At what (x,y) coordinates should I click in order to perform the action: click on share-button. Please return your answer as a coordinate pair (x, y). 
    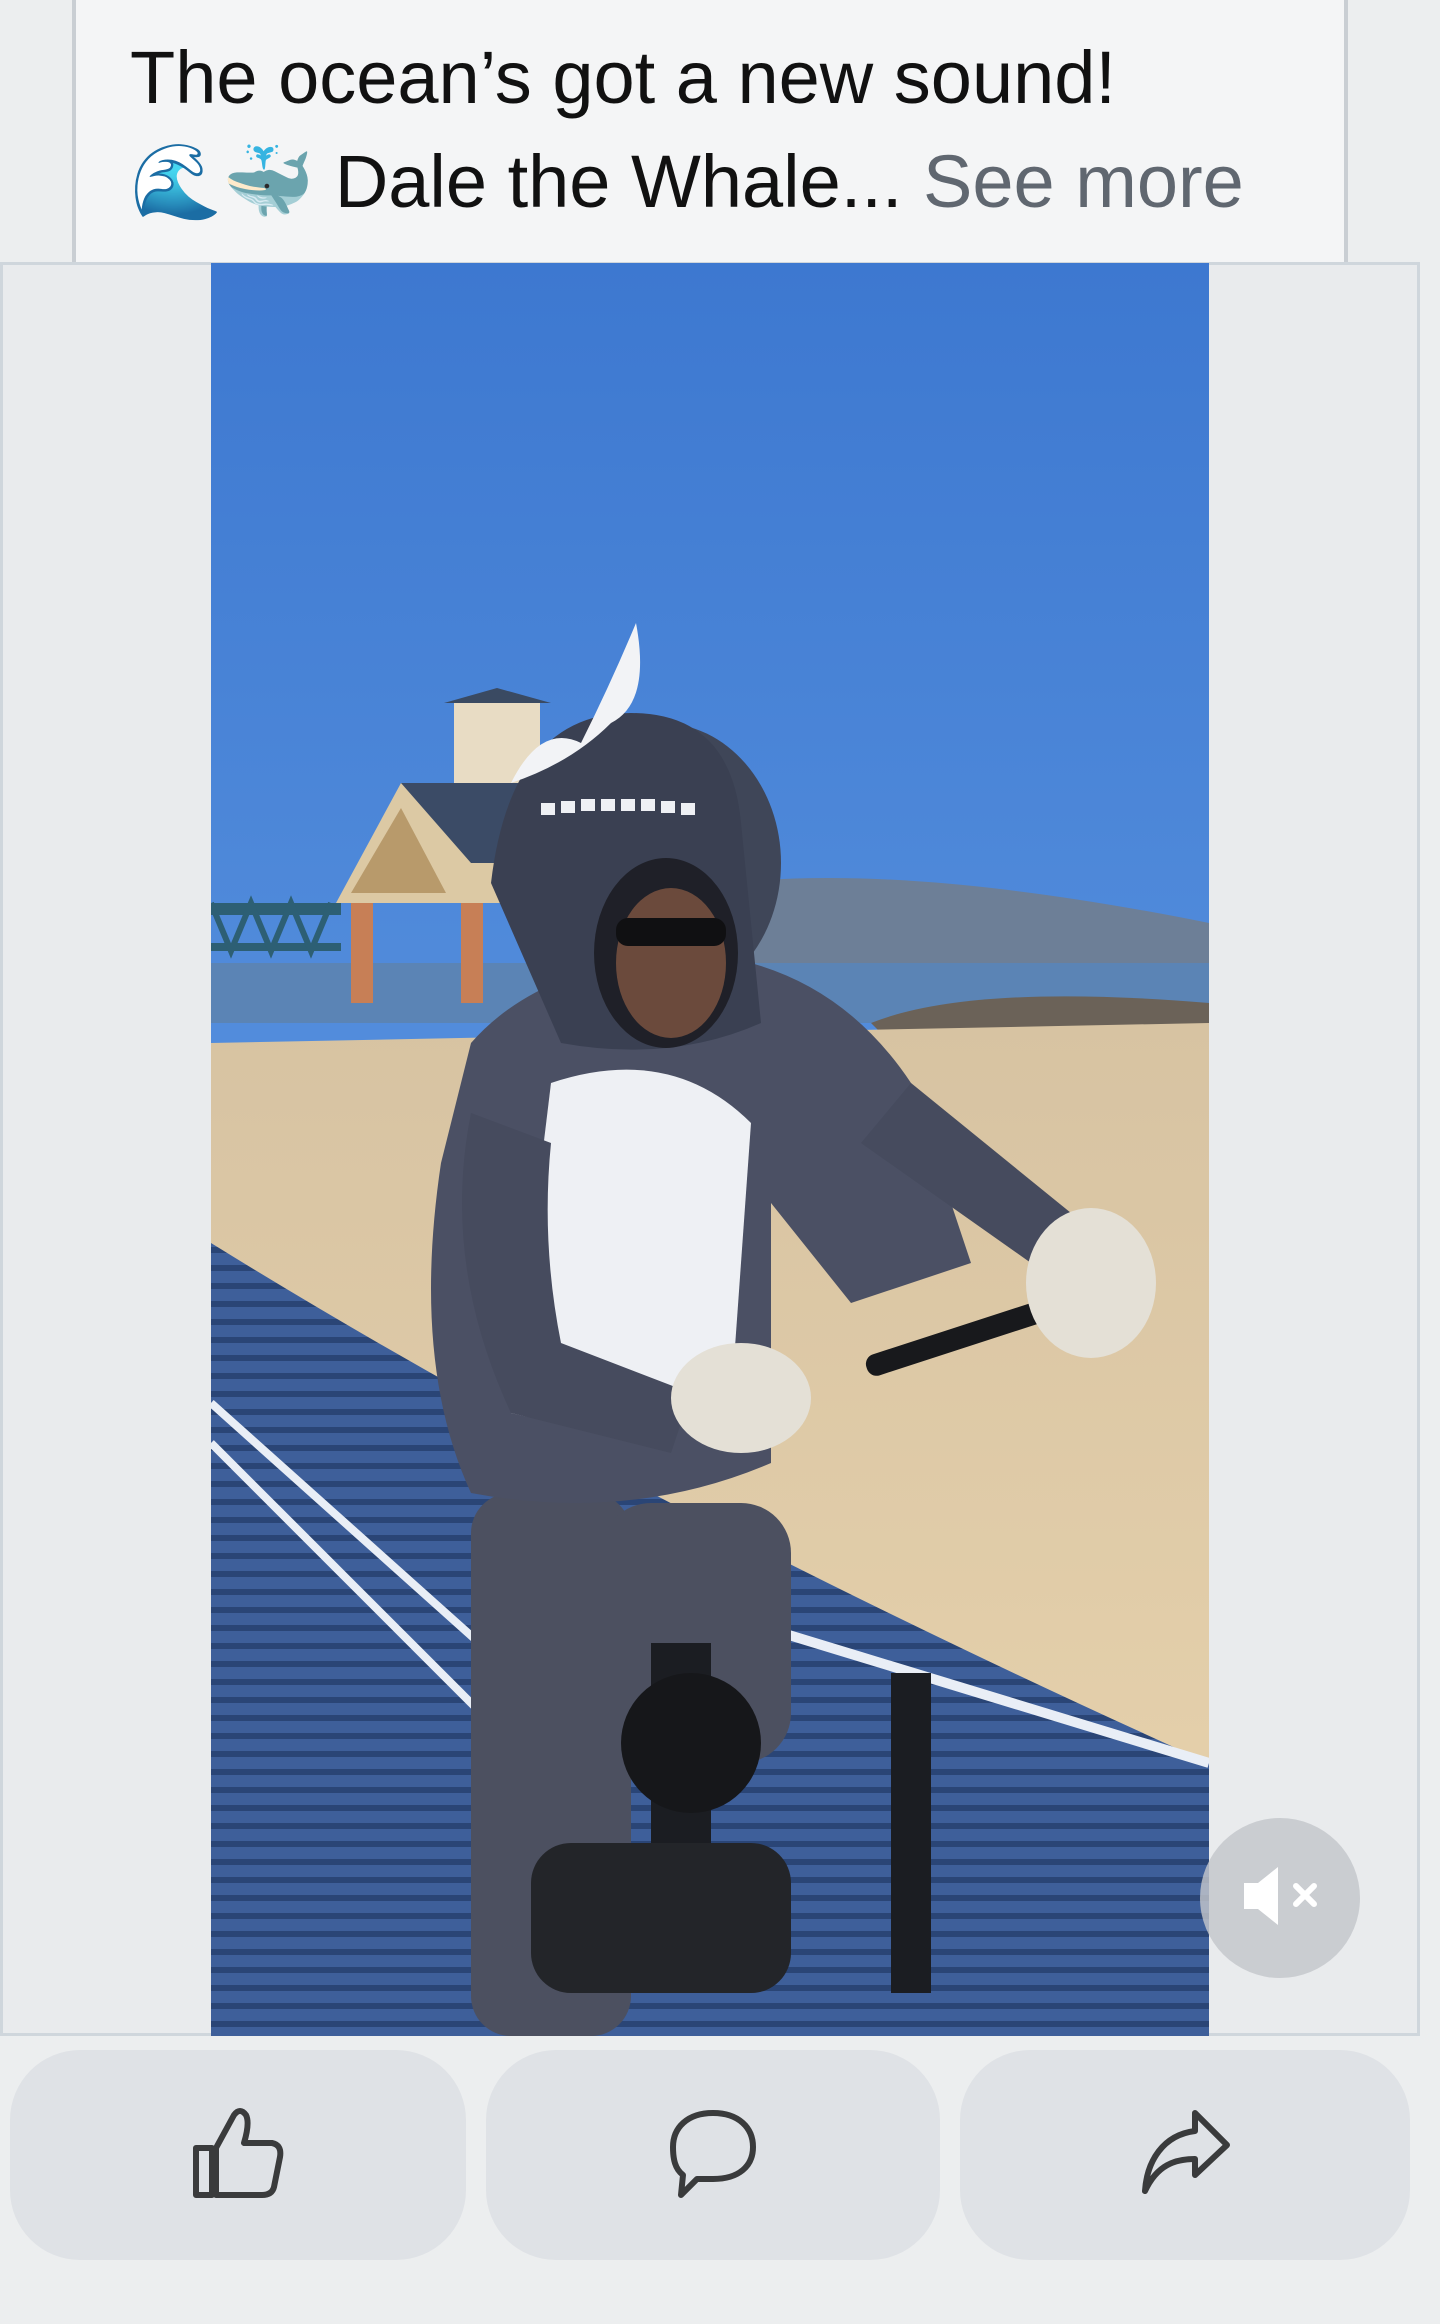
    Looking at the image, I should click on (1185, 2155).